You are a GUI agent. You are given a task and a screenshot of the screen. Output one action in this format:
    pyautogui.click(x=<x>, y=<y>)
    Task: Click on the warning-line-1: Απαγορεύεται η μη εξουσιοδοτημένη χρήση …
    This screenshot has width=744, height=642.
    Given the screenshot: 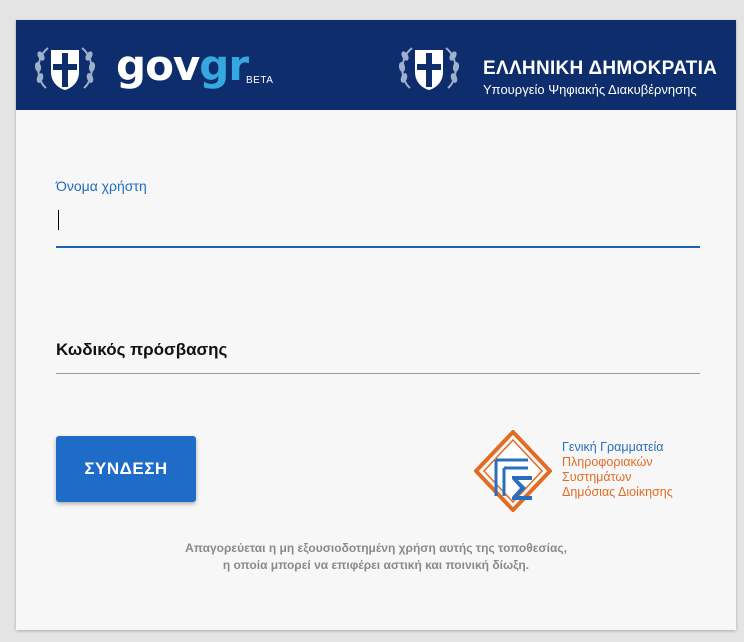 What is the action you would take?
    pyautogui.click(x=376, y=548)
    